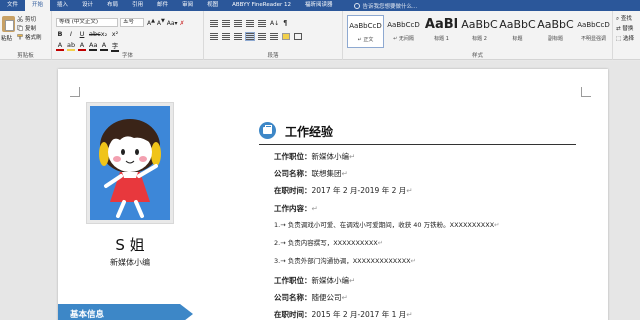 Image resolution: width=640 pixels, height=320 pixels. Describe the element at coordinates (262, 36) in the screenshot. I see `distributed-icon` at that location.